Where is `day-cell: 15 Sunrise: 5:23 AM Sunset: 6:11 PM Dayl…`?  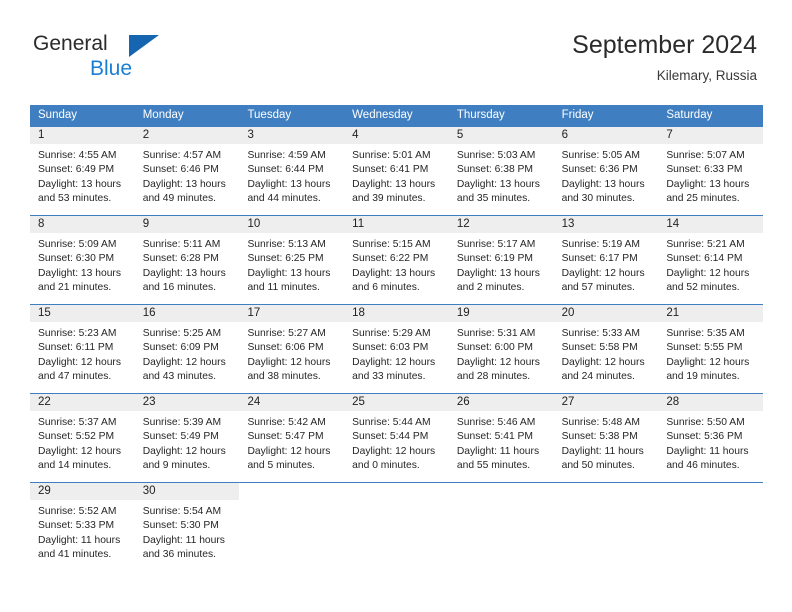
day-cell: 15 Sunrise: 5:23 AM Sunset: 6:11 PM Dayl… is located at coordinates (82, 349).